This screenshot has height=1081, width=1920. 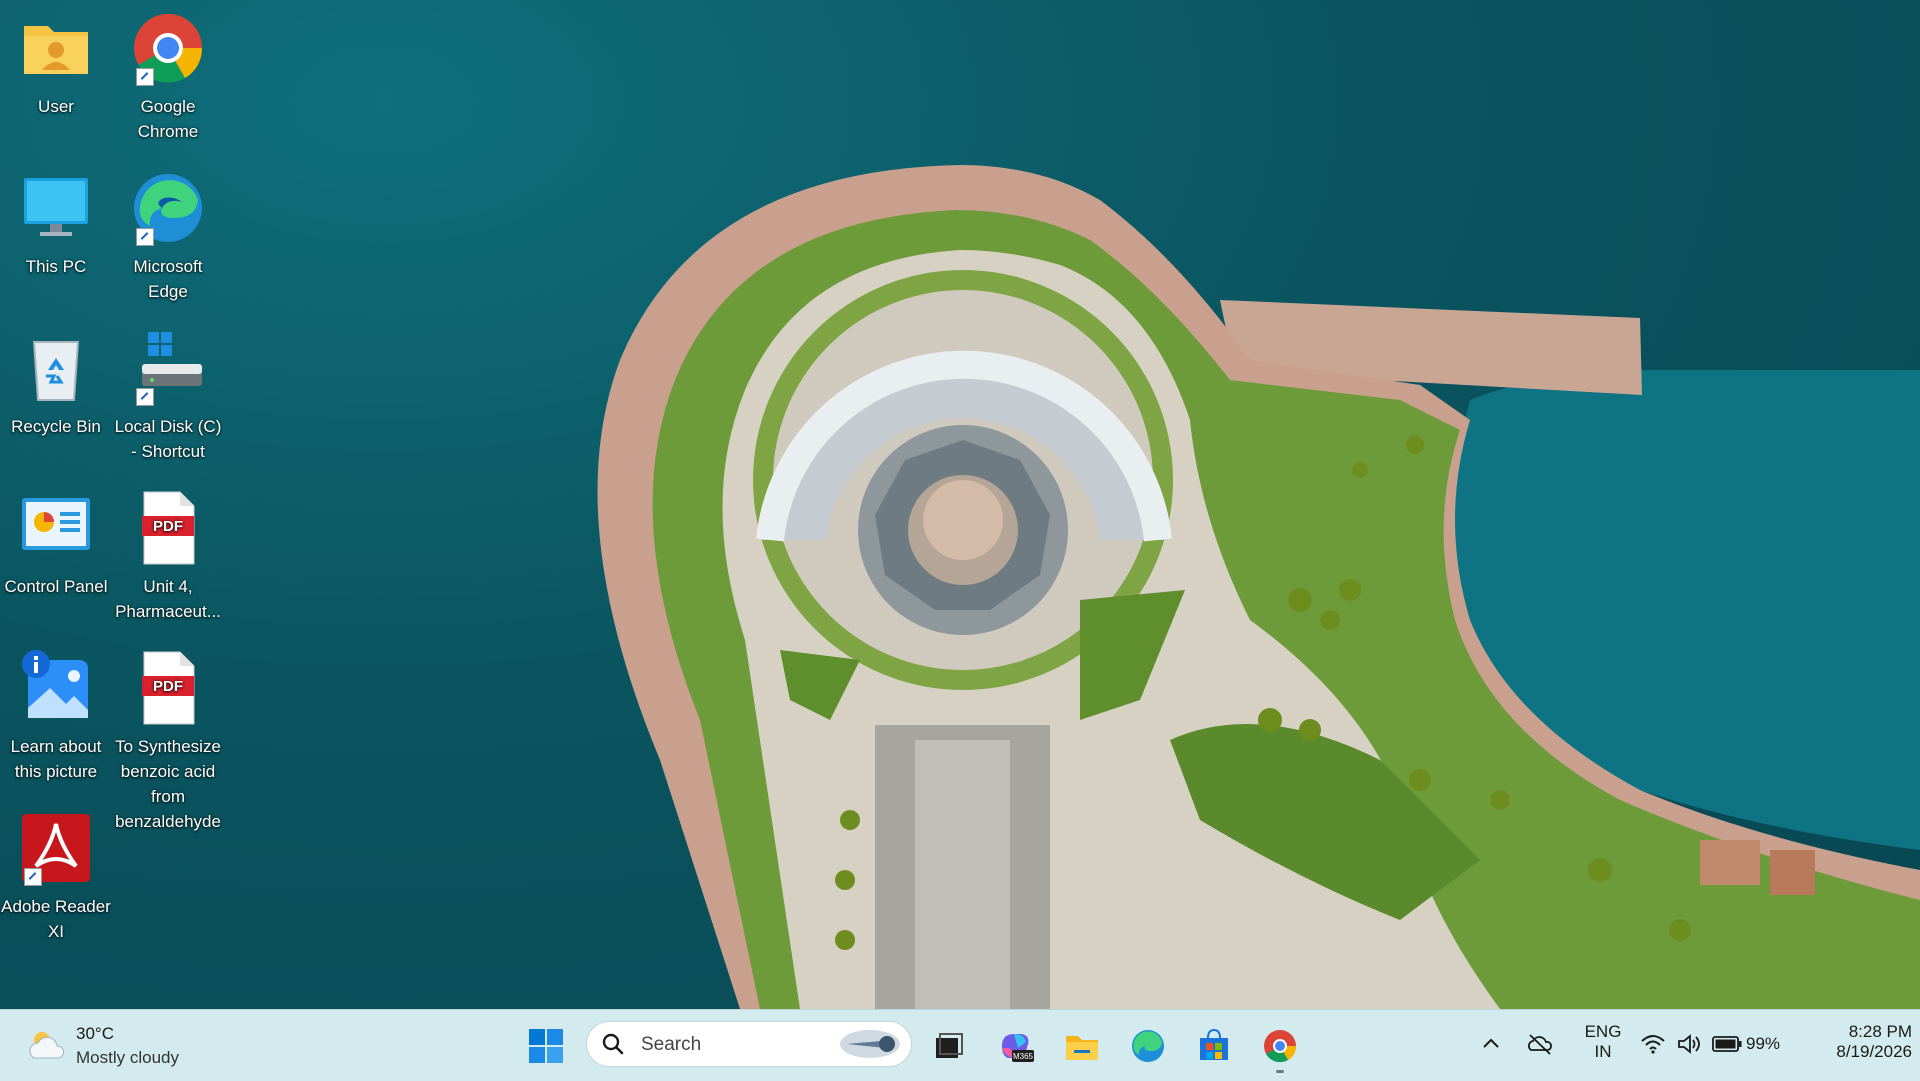 I want to click on folder-icon, so click(x=1082, y=1048).